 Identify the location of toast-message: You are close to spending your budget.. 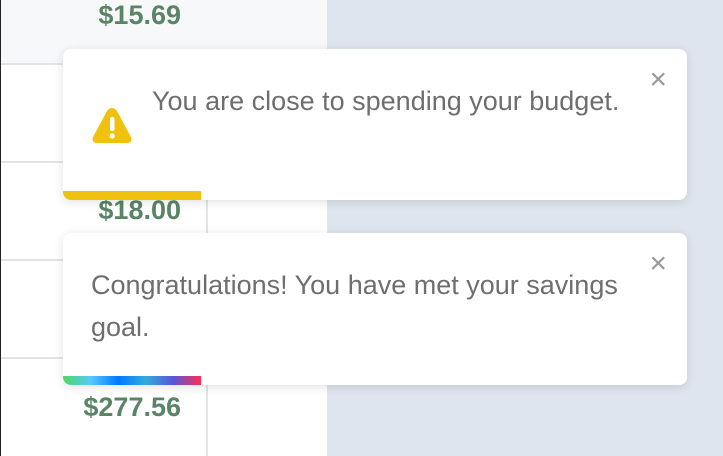
(386, 101).